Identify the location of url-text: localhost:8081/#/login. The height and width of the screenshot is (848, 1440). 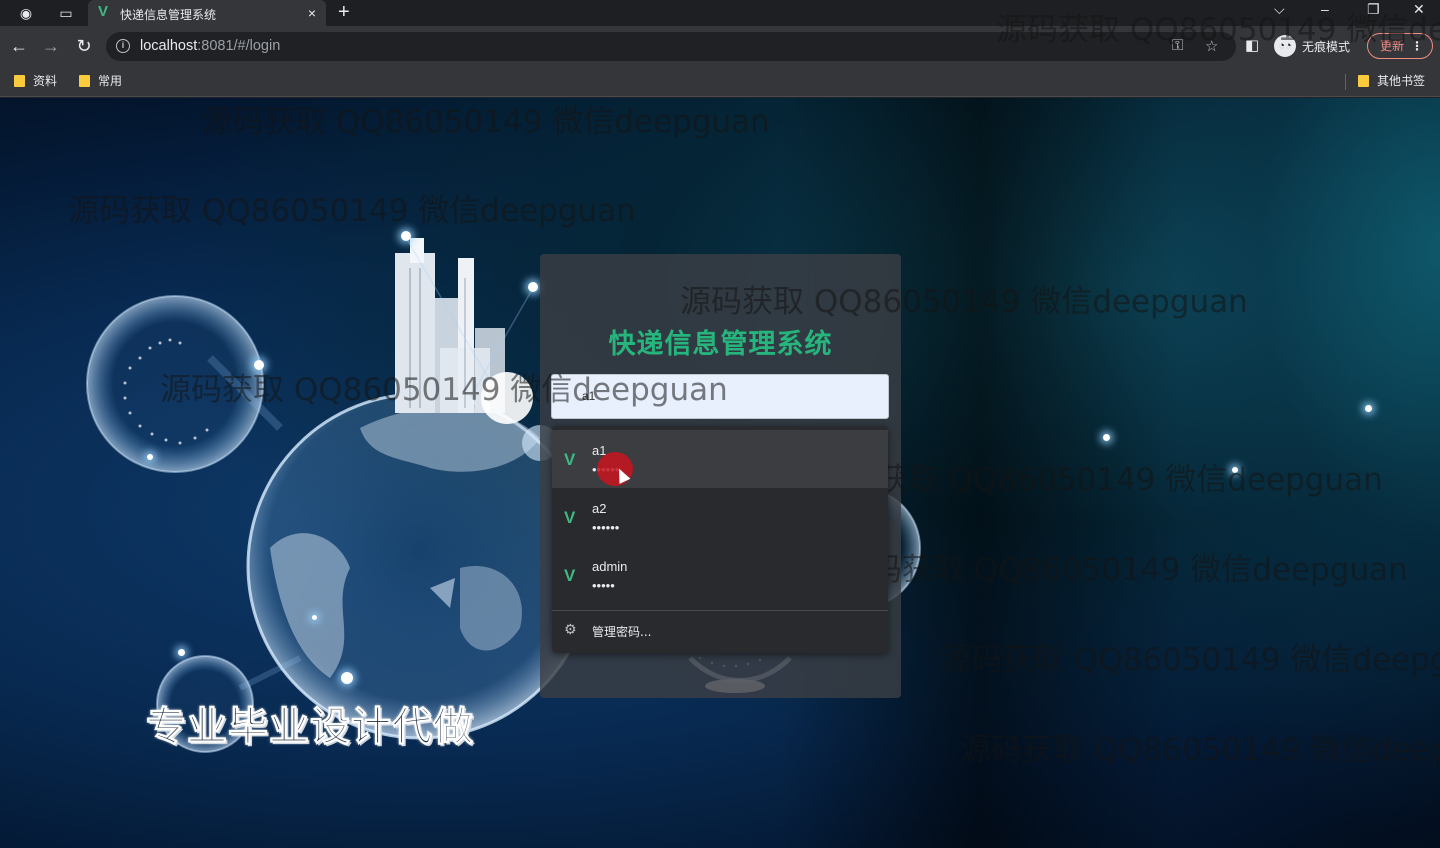
(210, 46).